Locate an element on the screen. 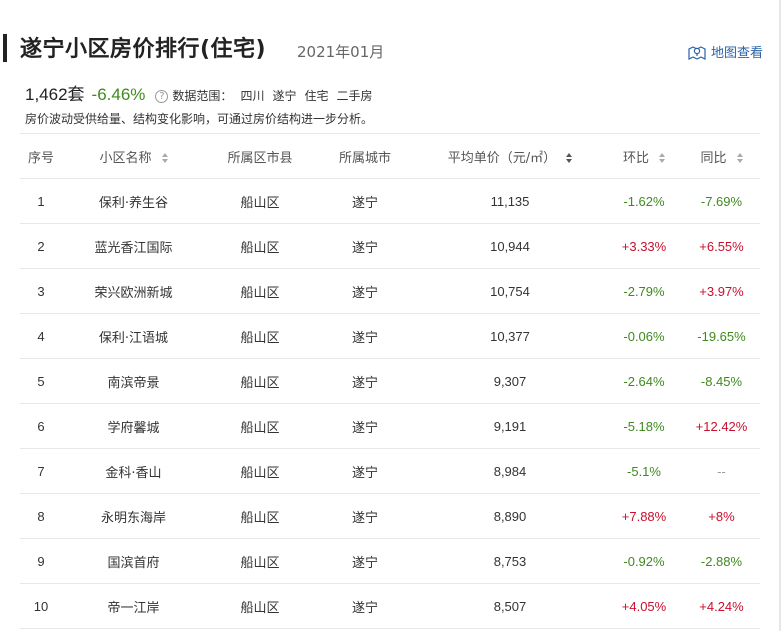 The image size is (781, 631). cell-mom: -0.92% is located at coordinates (644, 561).